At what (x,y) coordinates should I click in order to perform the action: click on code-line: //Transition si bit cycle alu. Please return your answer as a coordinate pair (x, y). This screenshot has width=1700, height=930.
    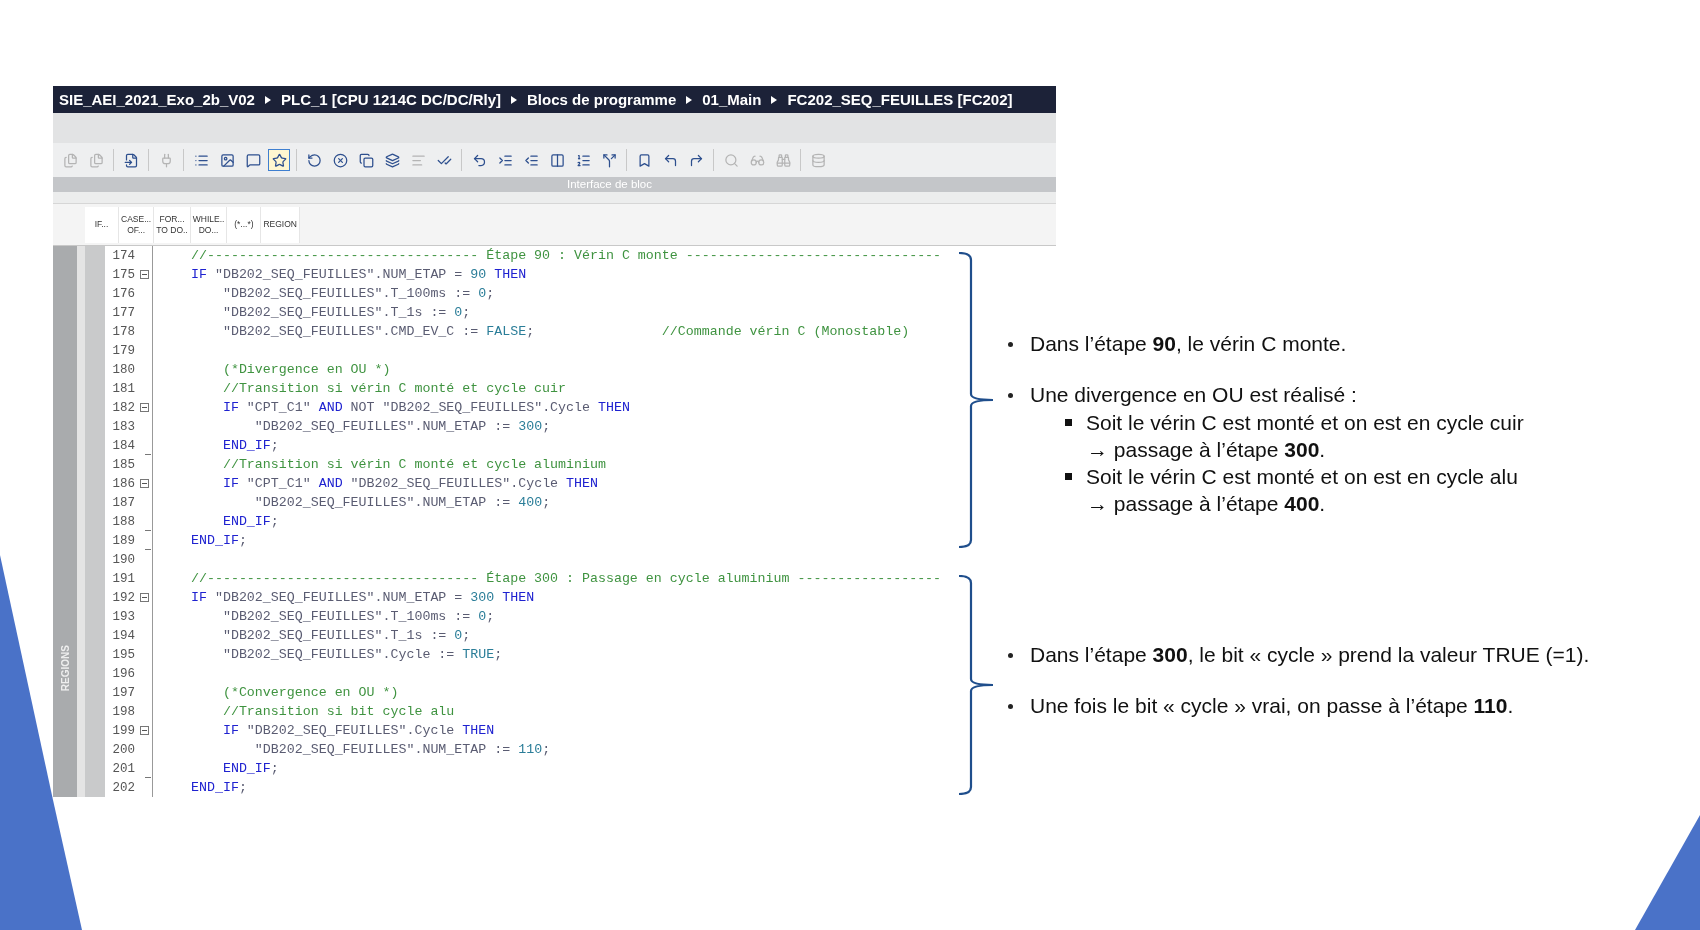
    Looking at the image, I should click on (338, 712).